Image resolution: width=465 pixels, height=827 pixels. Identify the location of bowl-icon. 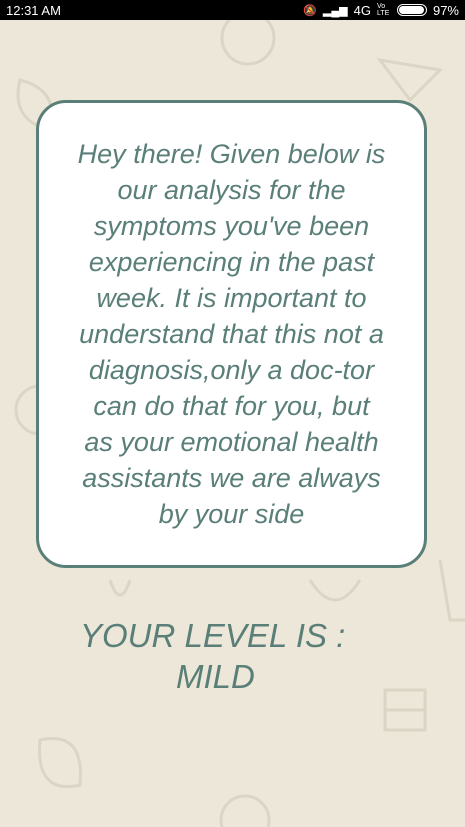
(335, 590).